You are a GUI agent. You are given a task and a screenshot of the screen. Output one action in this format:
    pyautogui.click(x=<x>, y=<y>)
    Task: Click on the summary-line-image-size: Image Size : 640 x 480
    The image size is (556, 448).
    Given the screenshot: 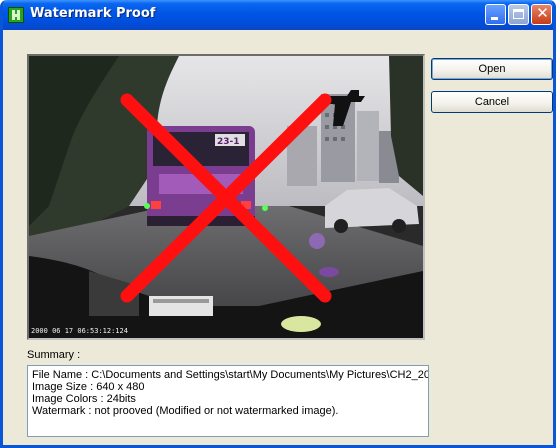 What is the action you would take?
    pyautogui.click(x=88, y=387)
    